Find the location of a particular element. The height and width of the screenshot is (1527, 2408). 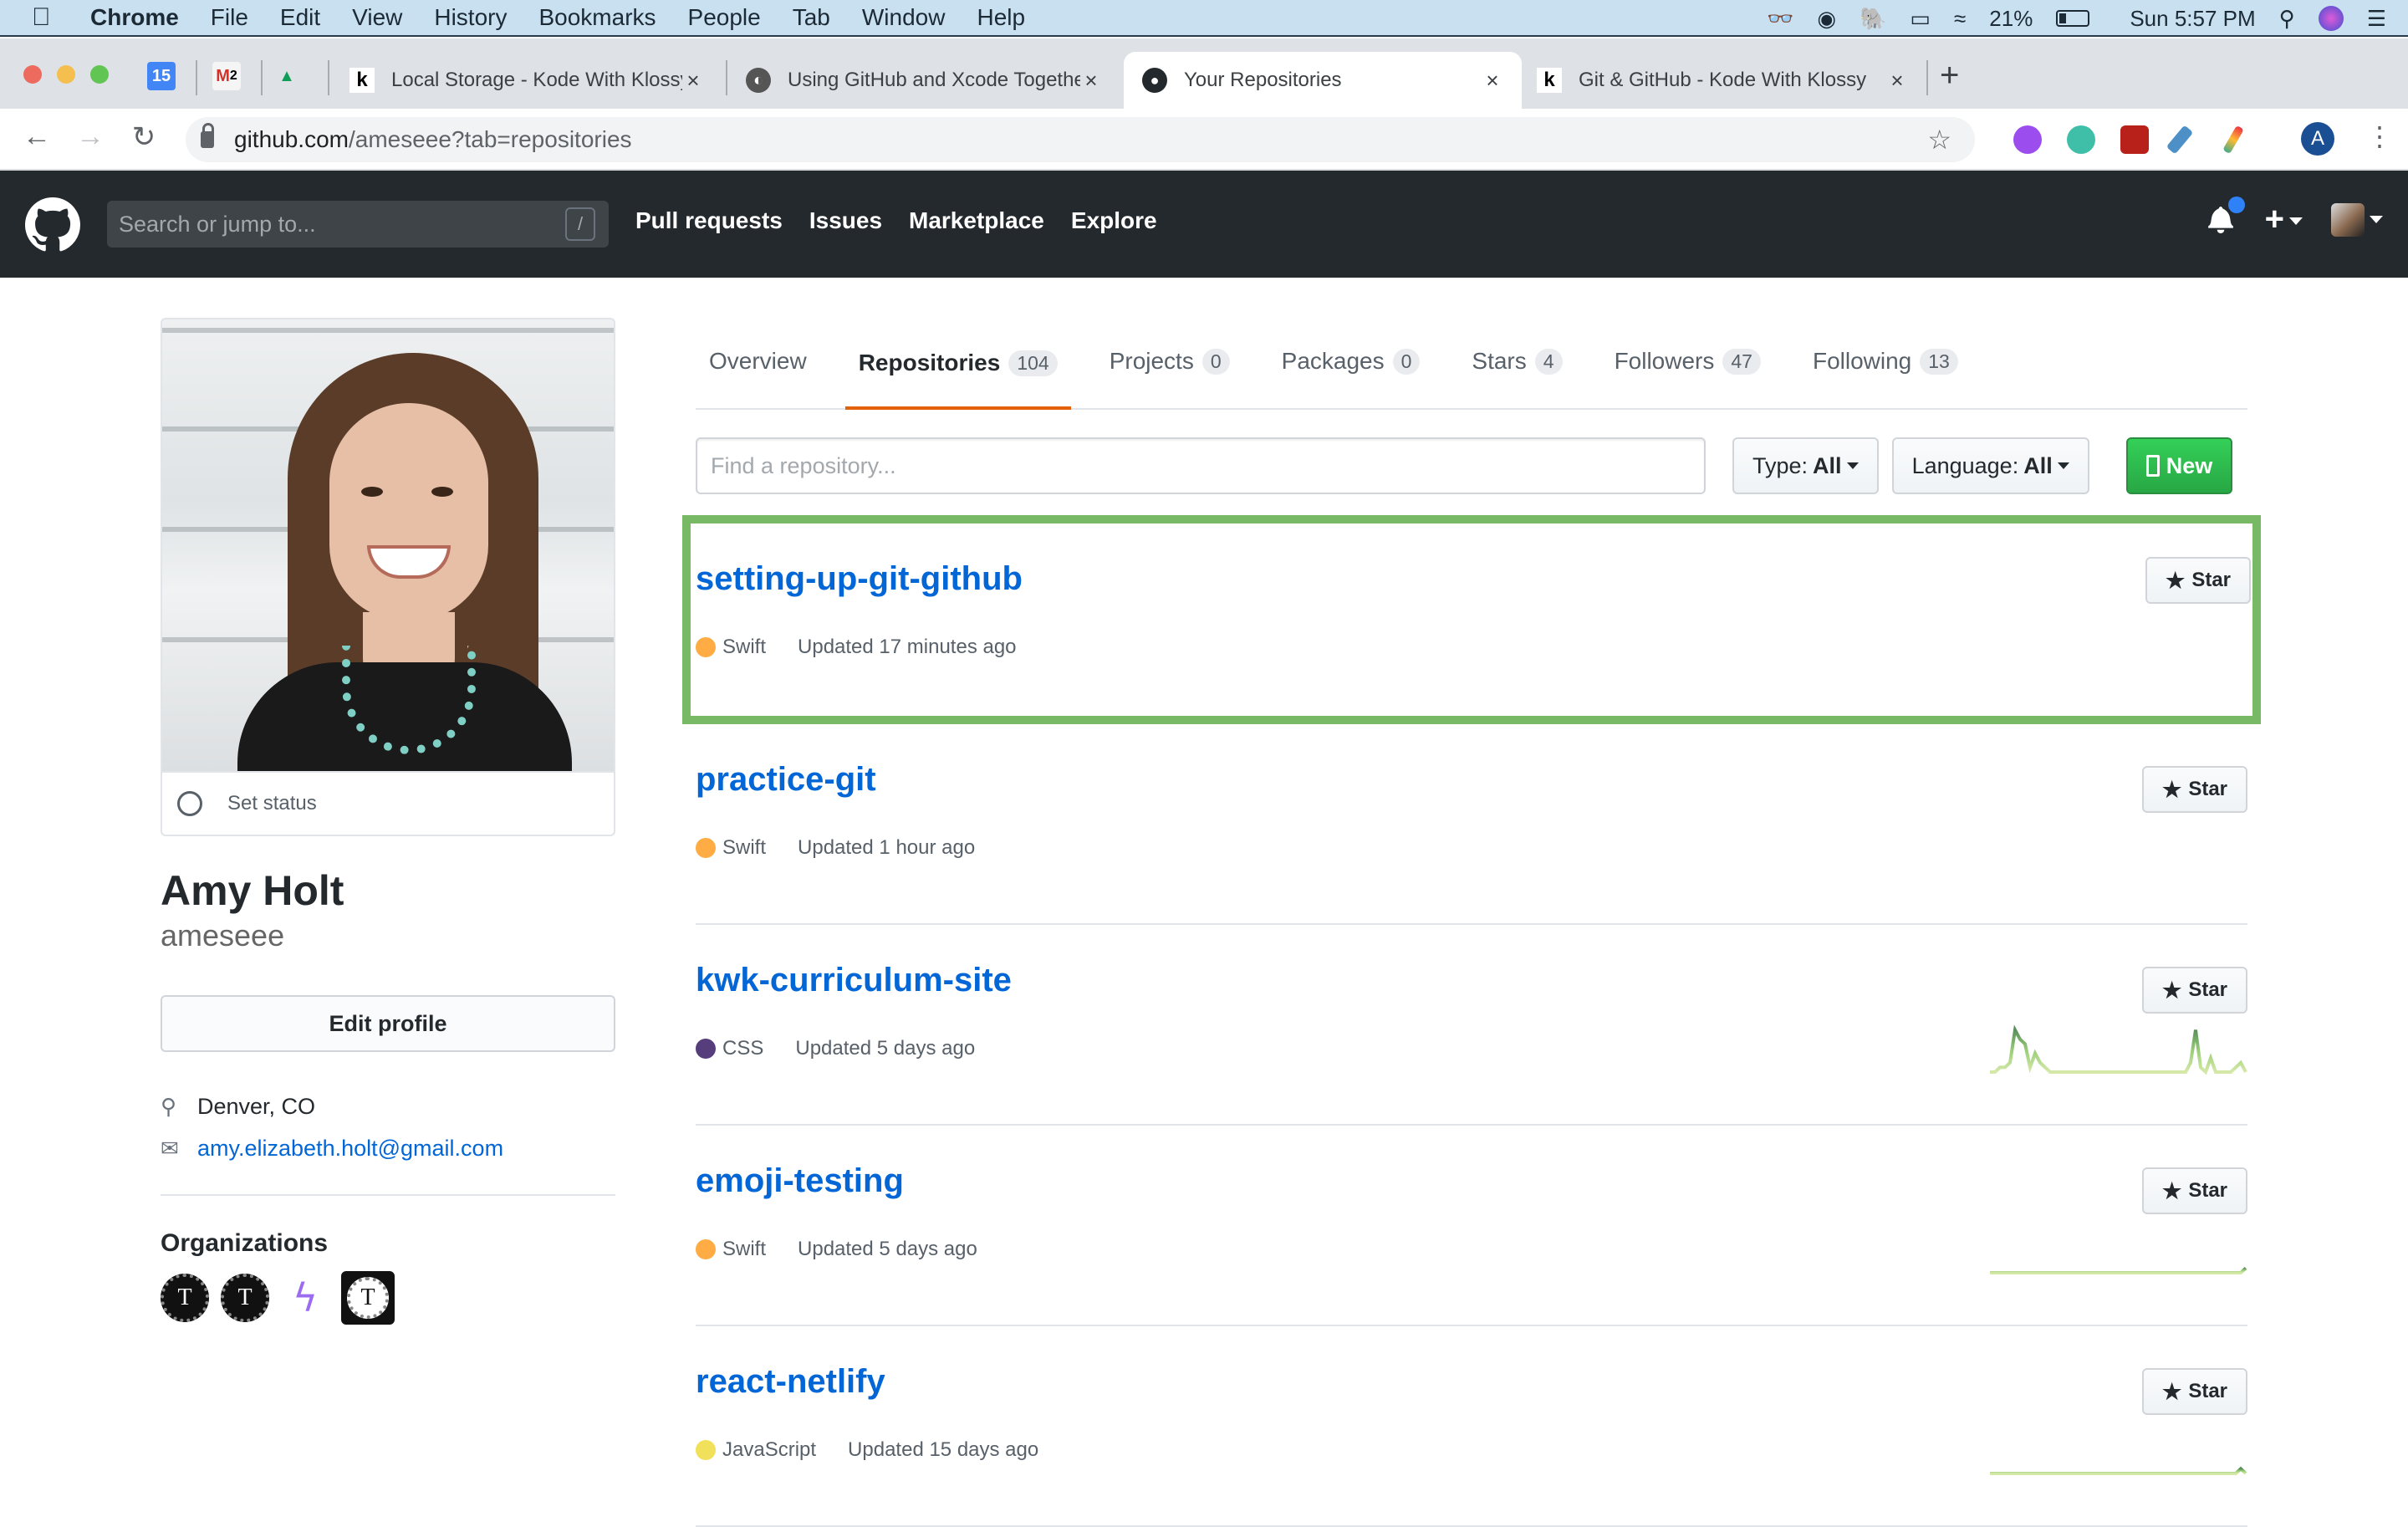

record-icon: ◉ is located at coordinates (1827, 19).